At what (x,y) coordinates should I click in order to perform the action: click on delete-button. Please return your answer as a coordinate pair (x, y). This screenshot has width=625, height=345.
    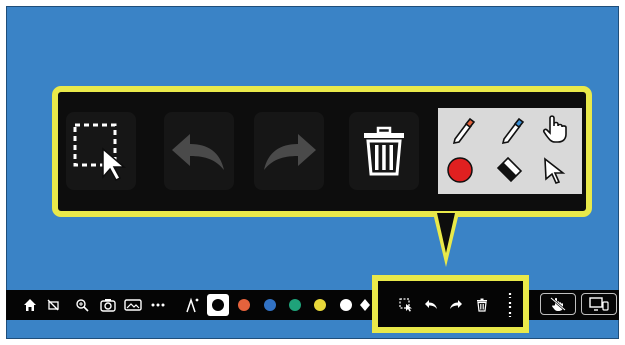
    Looking at the image, I should click on (384, 151).